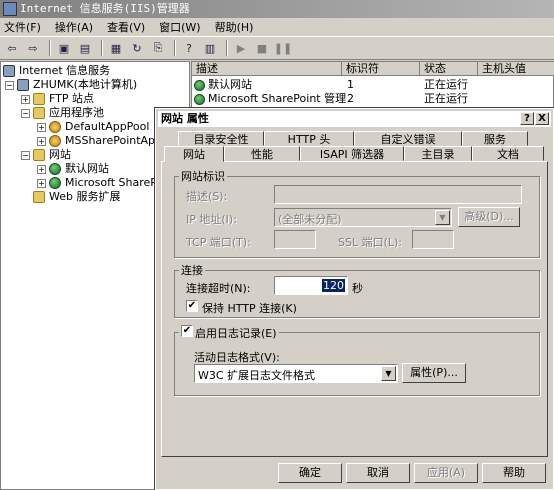 The image size is (554, 490). I want to click on tab-custom-errors: 自定义错误, so click(408, 138).